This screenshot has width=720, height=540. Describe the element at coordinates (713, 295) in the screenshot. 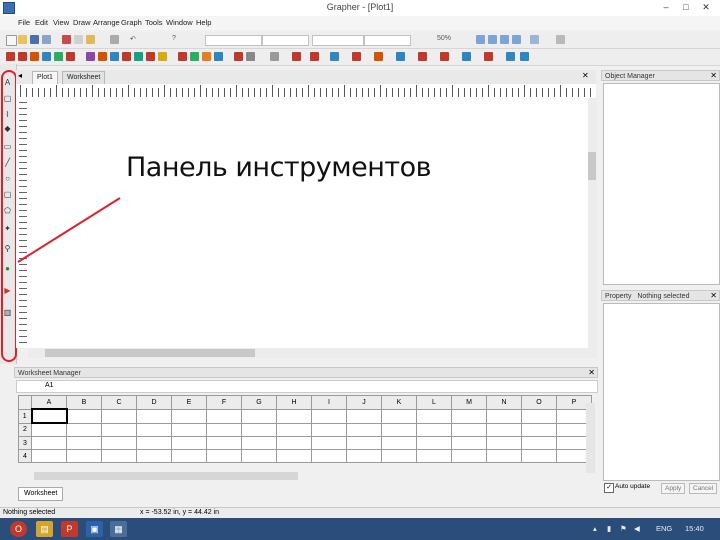

I see `property-manager-close-icon: ✕` at that location.